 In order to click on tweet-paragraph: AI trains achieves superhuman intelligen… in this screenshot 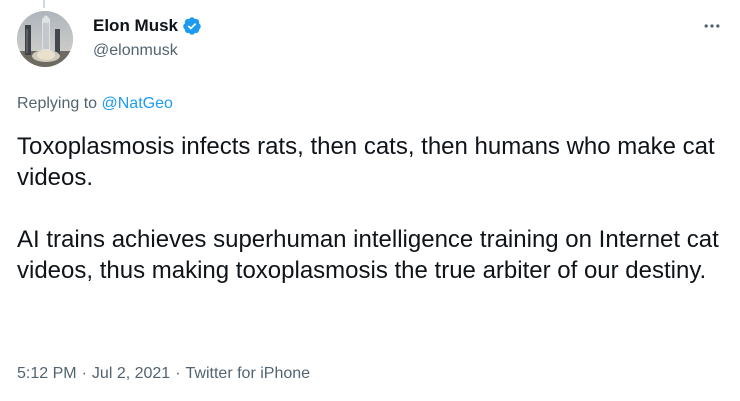, I will do `click(368, 255)`.